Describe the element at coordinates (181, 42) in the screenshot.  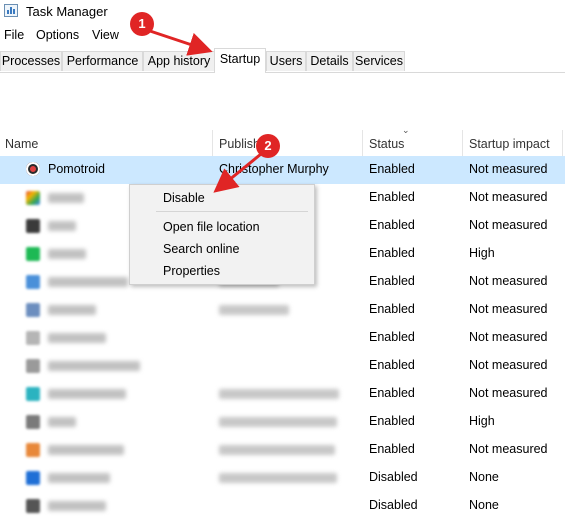
I see `callout-1-arrow` at that location.